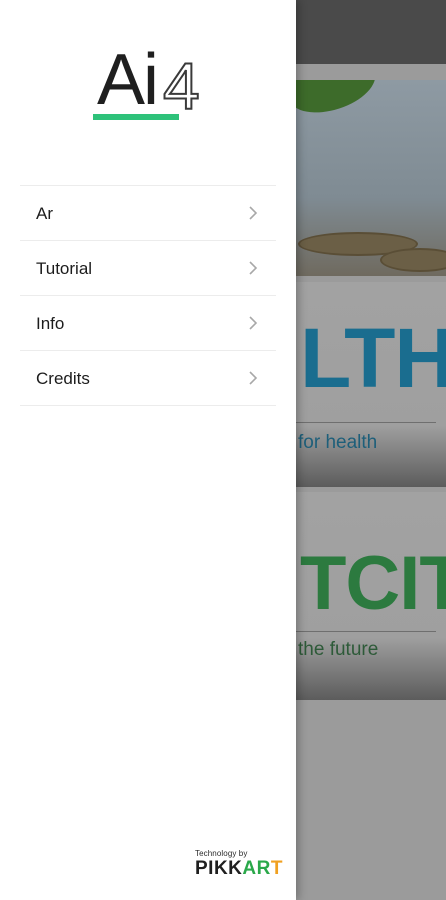 This screenshot has width=446, height=900. I want to click on menu-item-label: Ar, so click(44, 213).